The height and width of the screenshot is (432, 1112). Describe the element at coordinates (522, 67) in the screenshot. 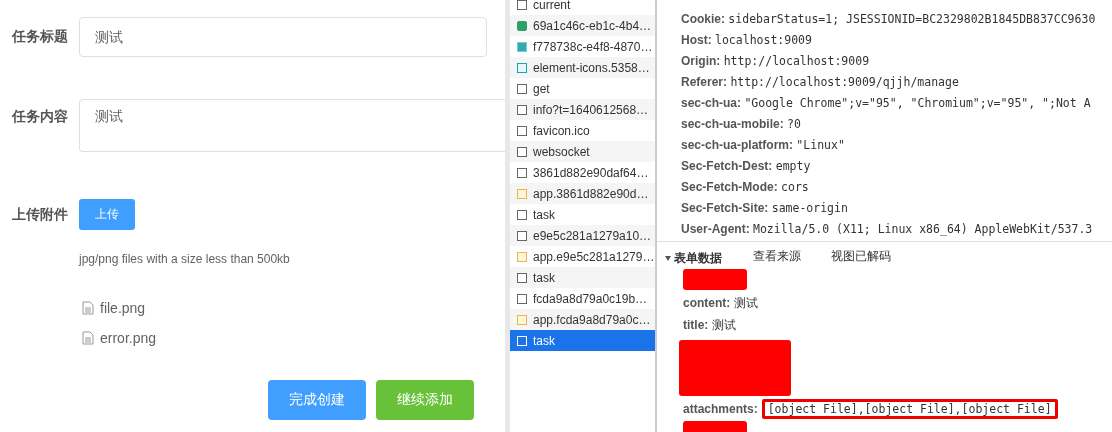

I see `font-icon` at that location.